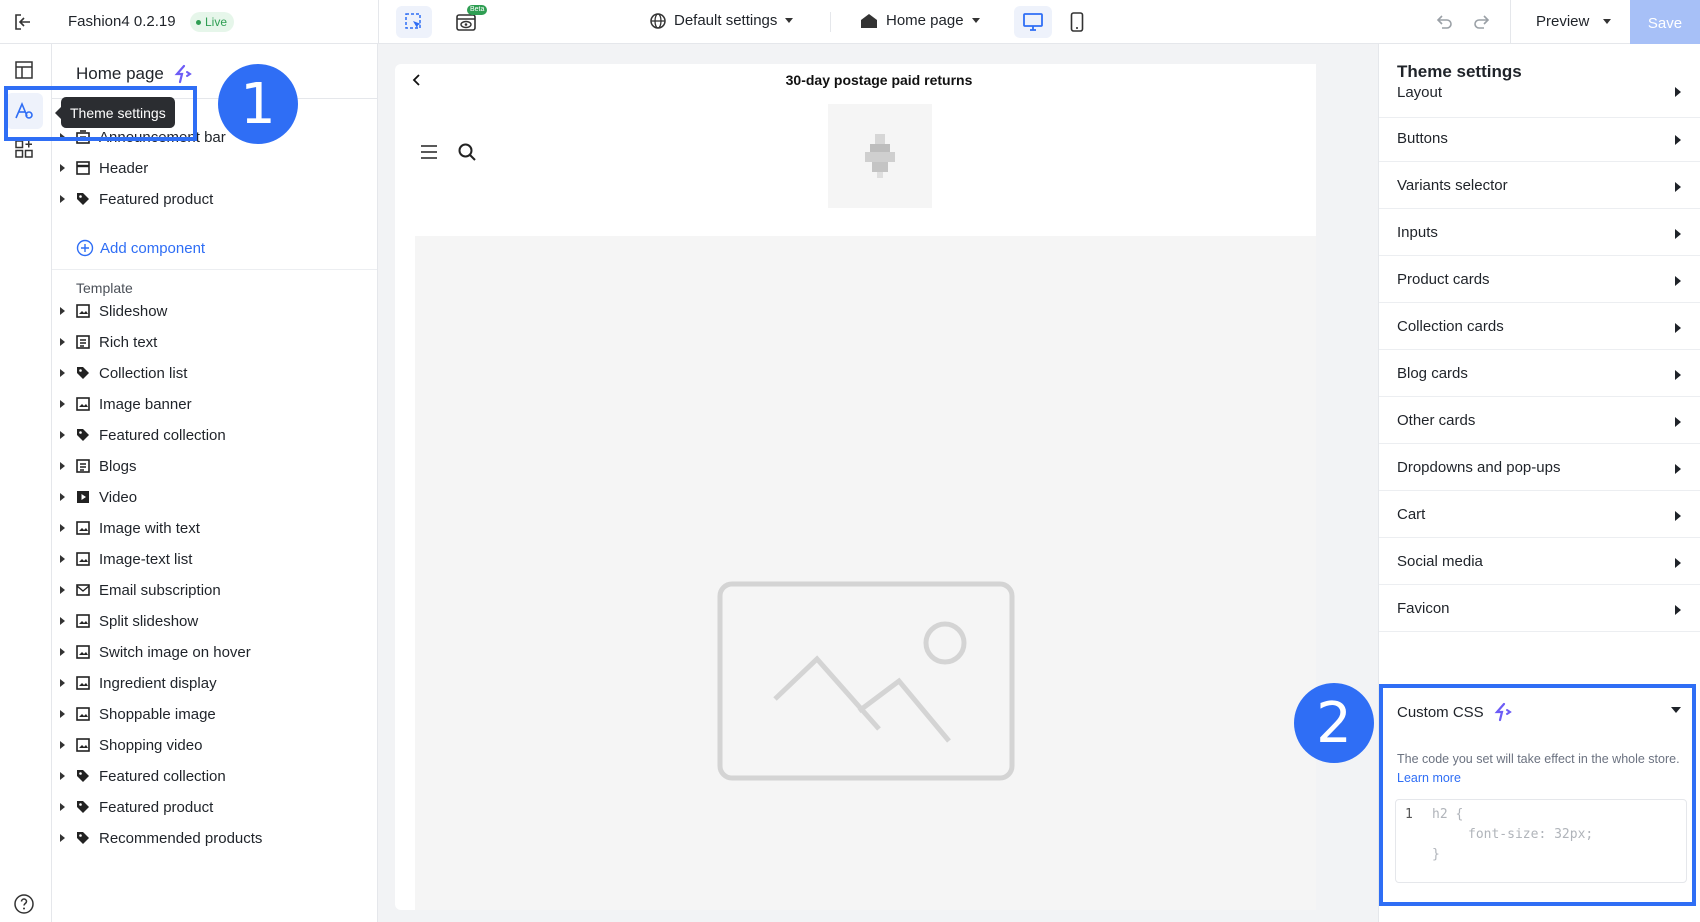 This screenshot has width=1700, height=922. What do you see at coordinates (138, 714) in the screenshot?
I see `section-item: Shoppable image` at bounding box center [138, 714].